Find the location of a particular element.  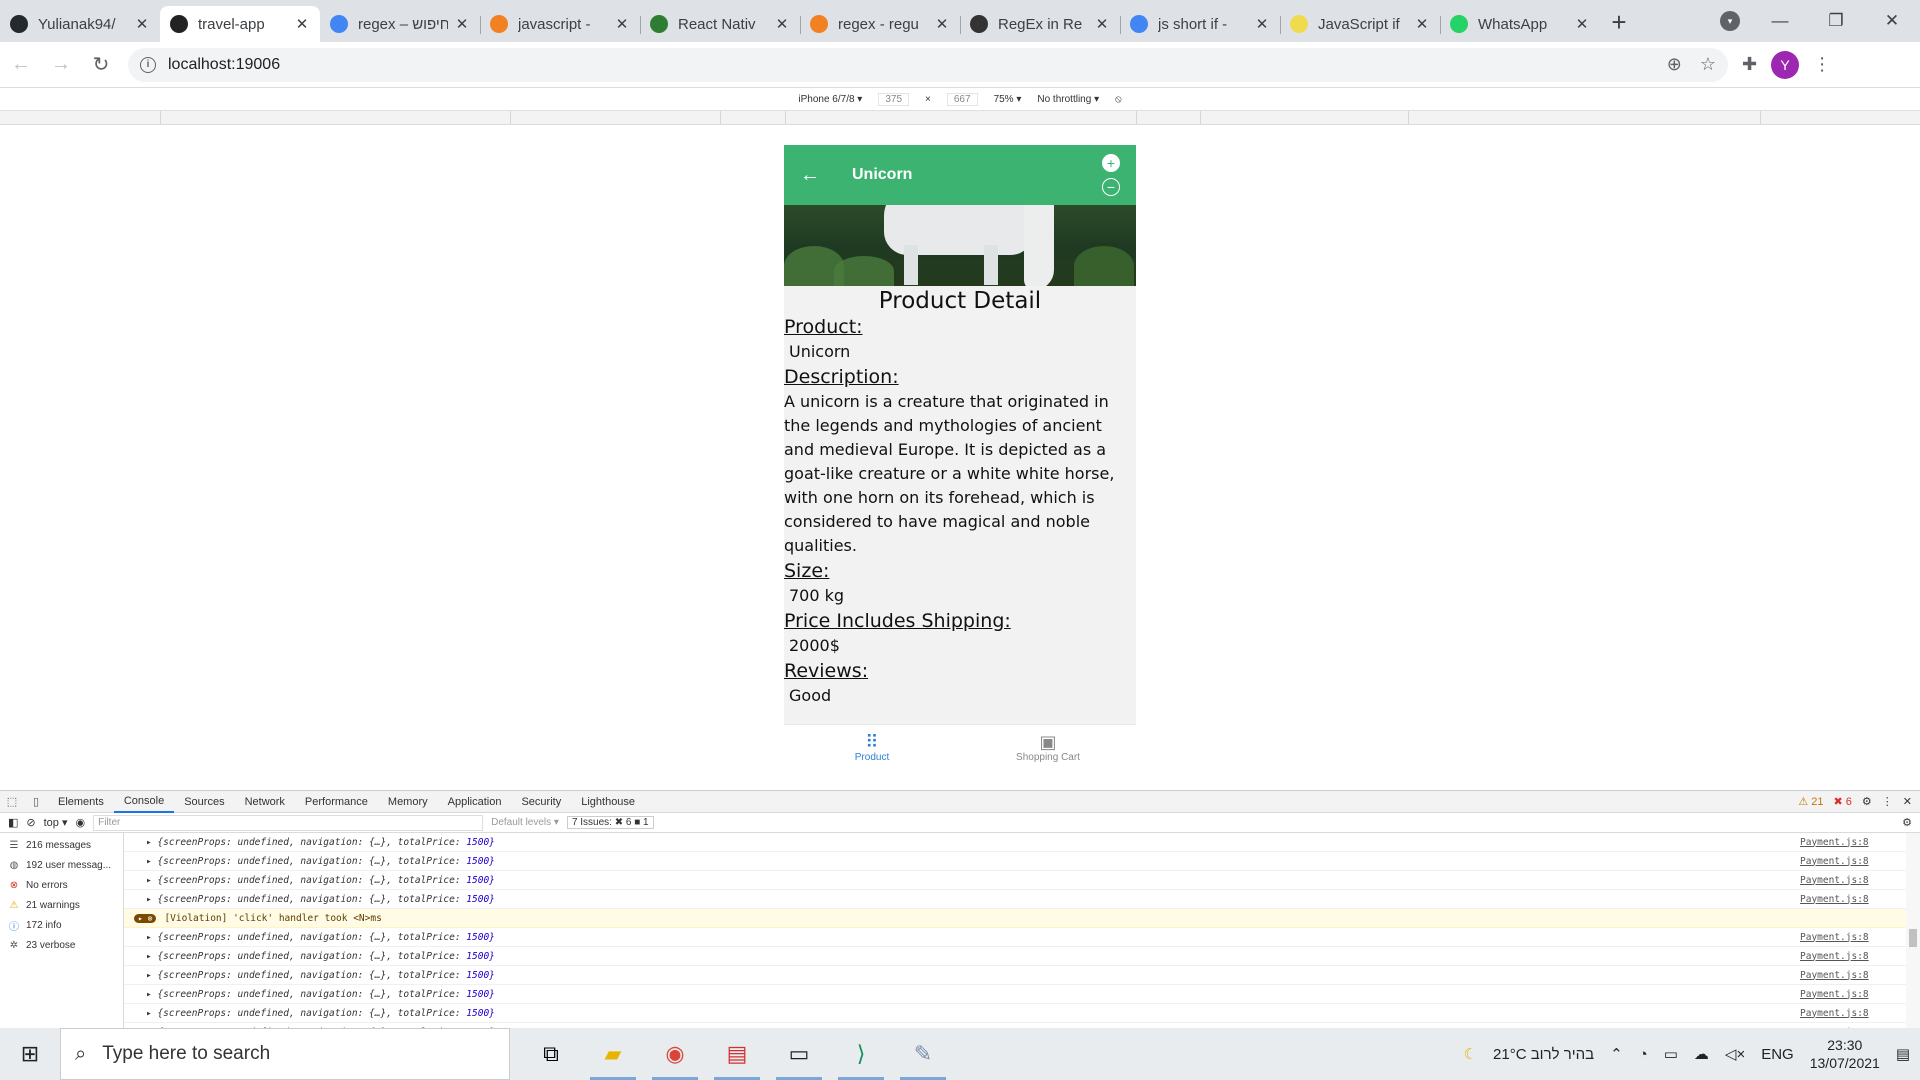

errors-badge: ✖ 6 is located at coordinates (1843, 801).